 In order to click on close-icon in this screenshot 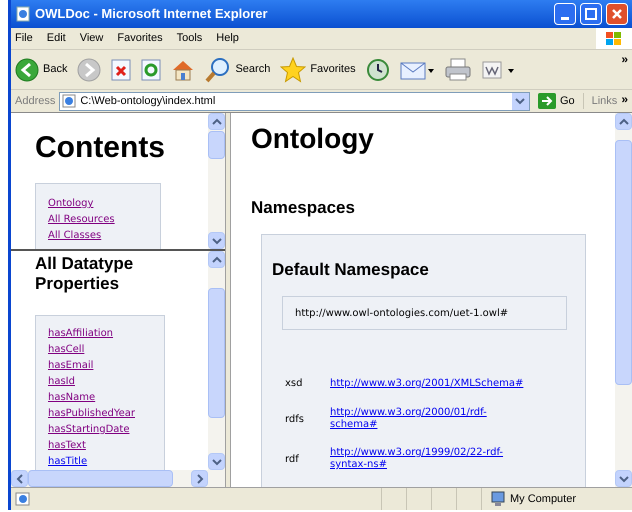, I will do `click(617, 14)`.